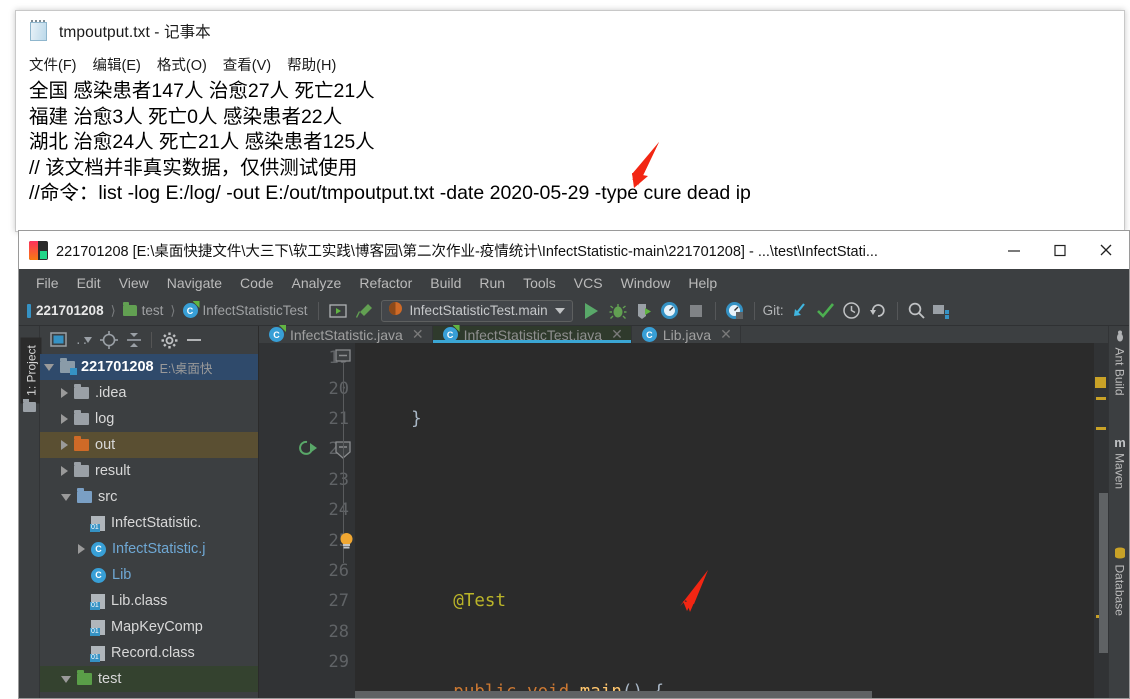 The width and height of the screenshot is (1130, 699). What do you see at coordinates (346, 543) in the screenshot?
I see `intention-bulb-icon` at bounding box center [346, 543].